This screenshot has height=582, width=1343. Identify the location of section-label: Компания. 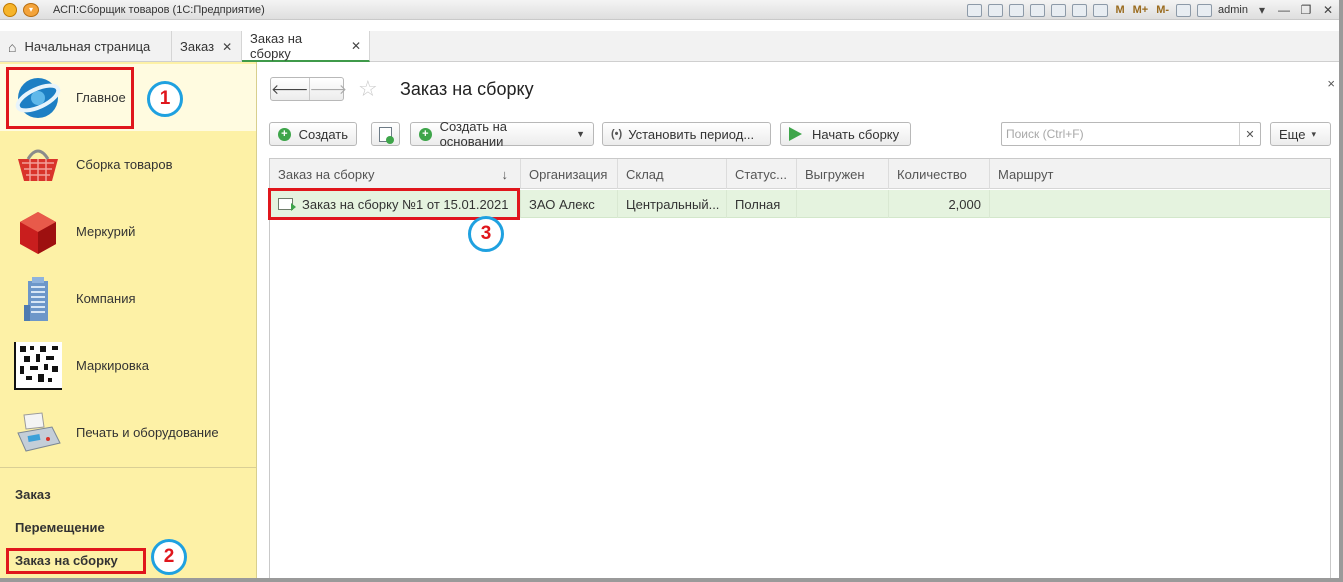
(106, 298).